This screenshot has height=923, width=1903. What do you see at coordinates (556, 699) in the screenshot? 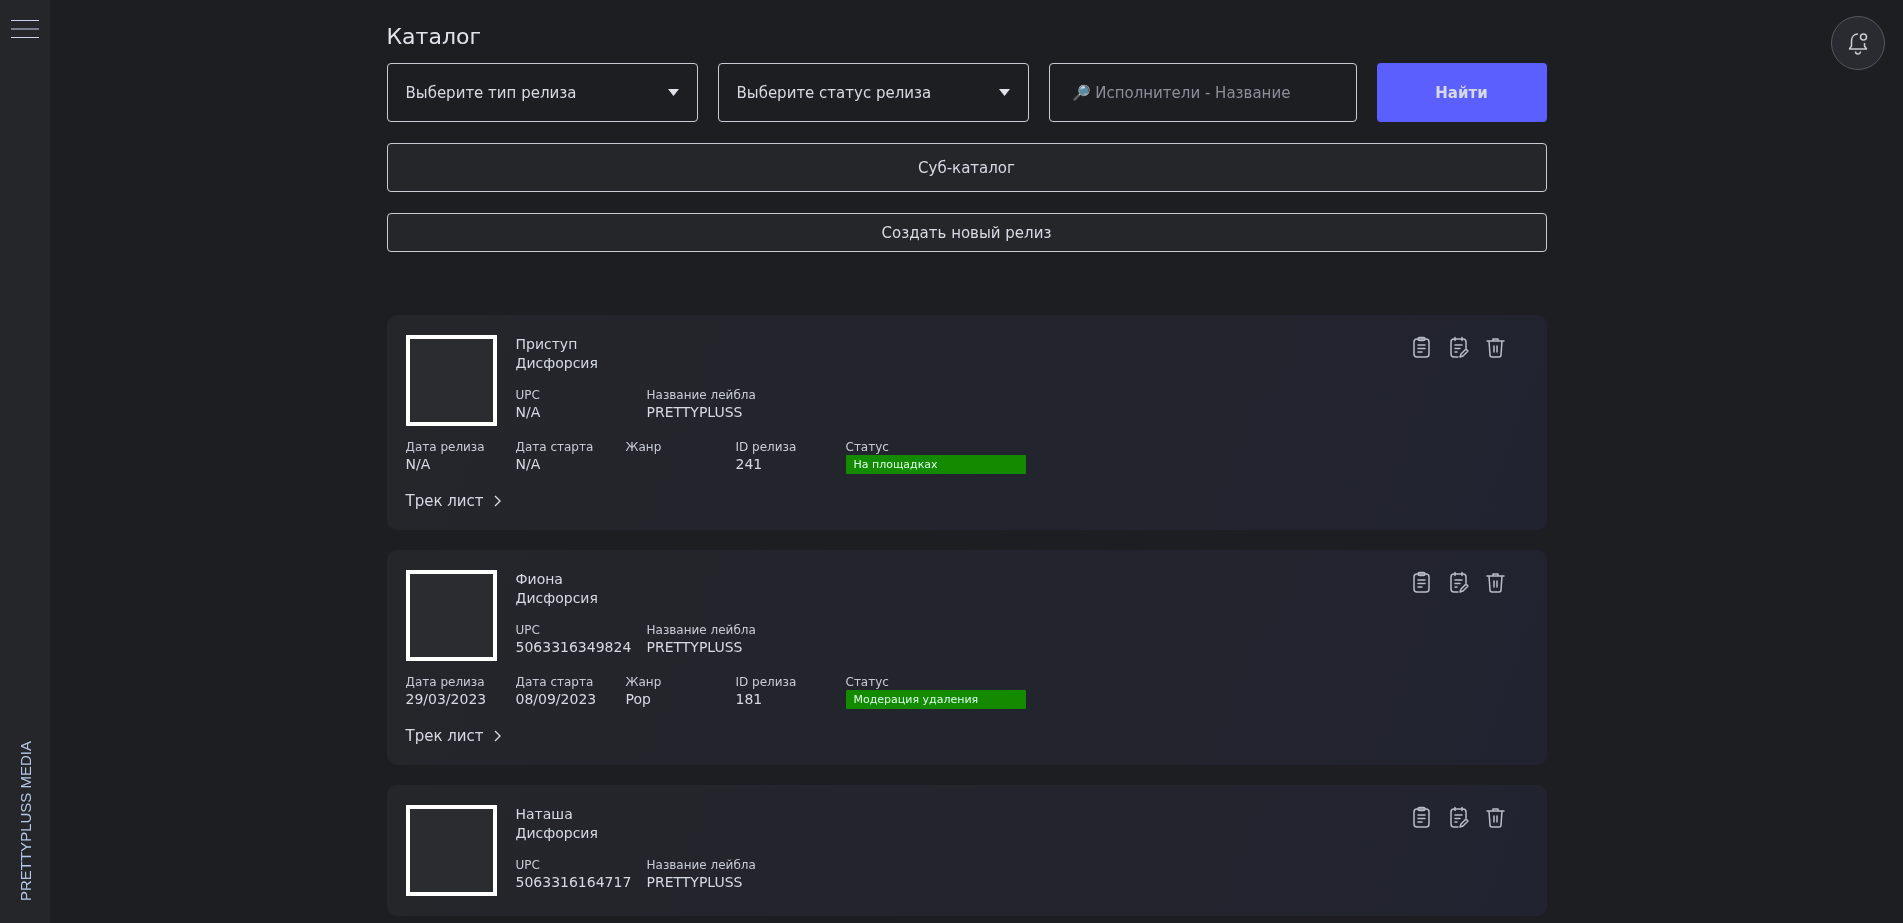
I see `field-value: 08/09/2023` at bounding box center [556, 699].